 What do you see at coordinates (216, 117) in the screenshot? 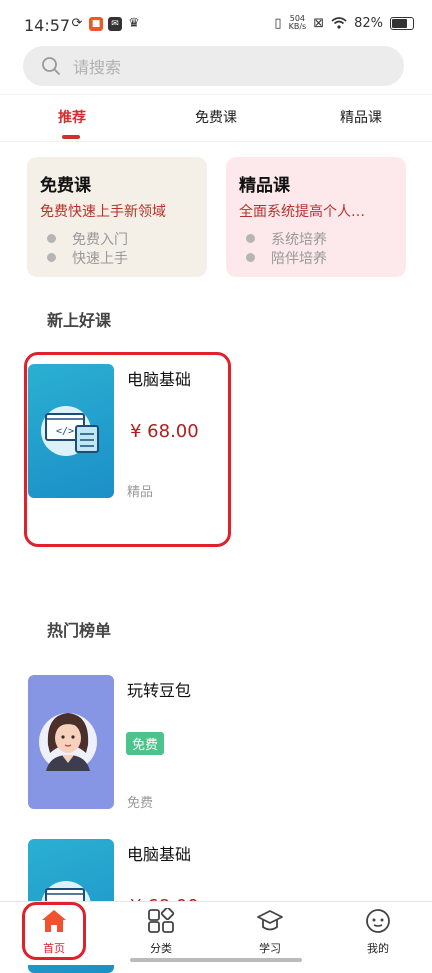
I see `tab-free-courses: 免费课` at bounding box center [216, 117].